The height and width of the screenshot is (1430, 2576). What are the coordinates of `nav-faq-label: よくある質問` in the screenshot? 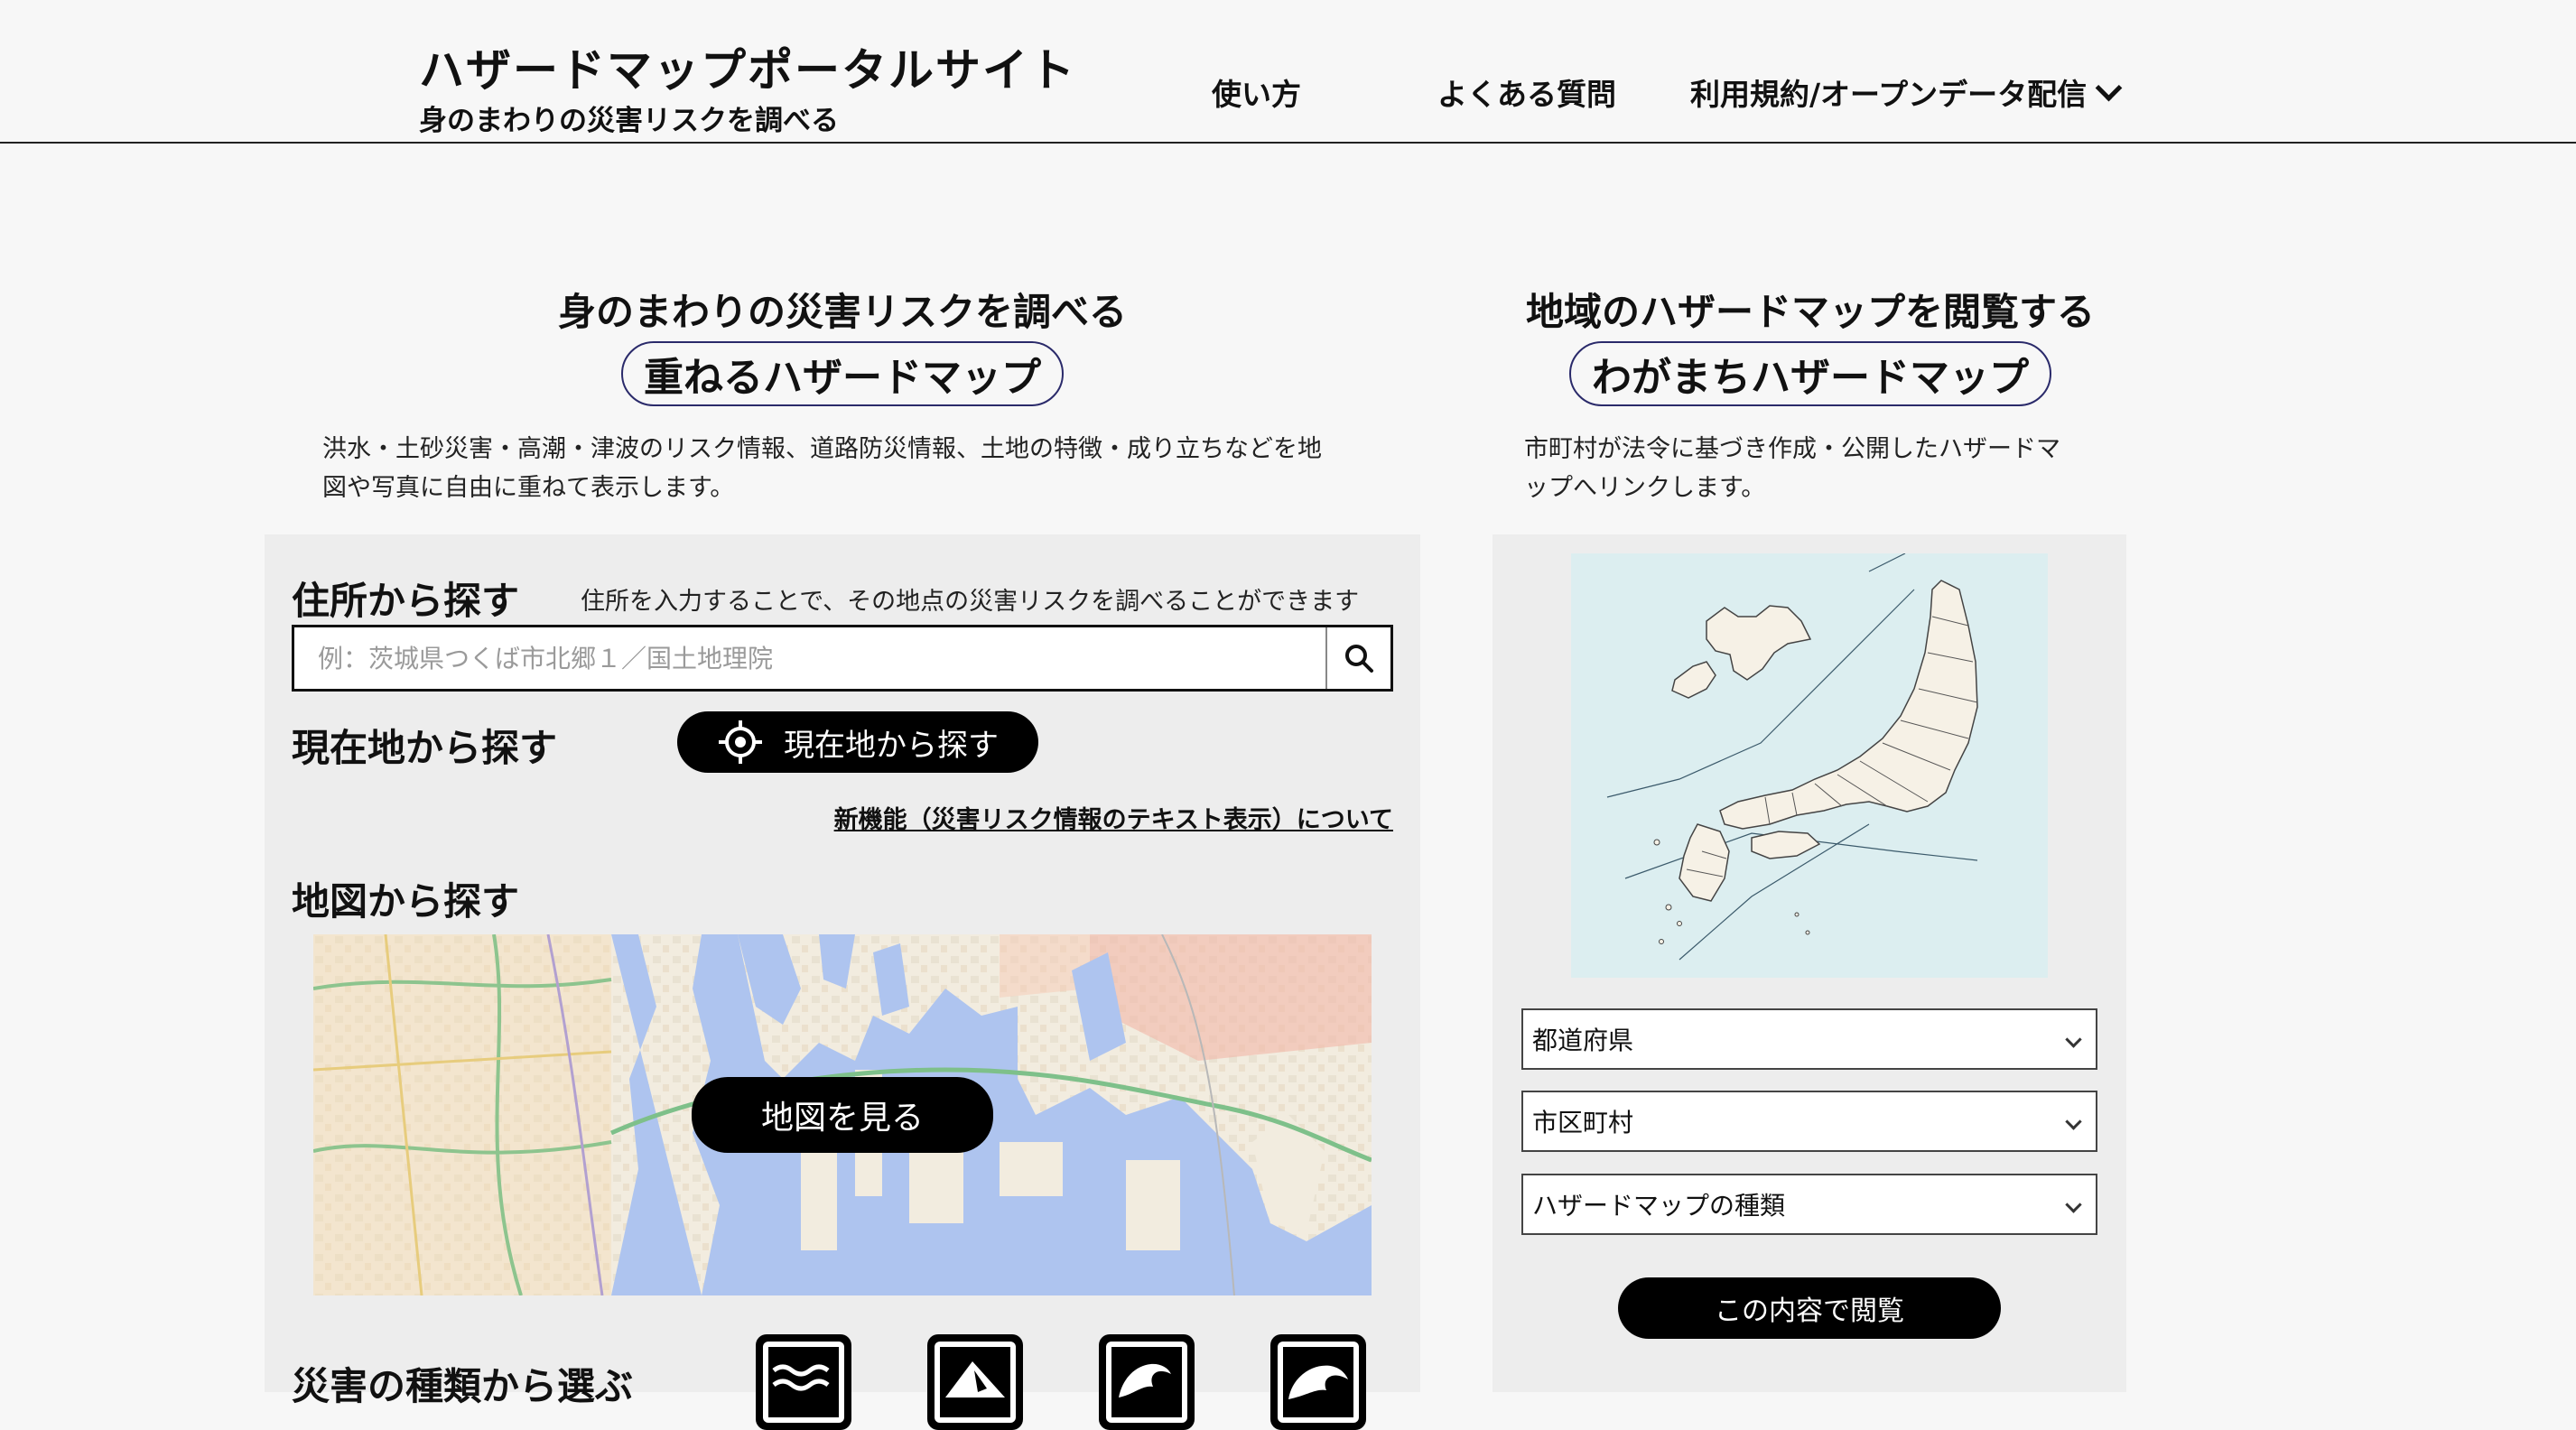 It's located at (1526, 95).